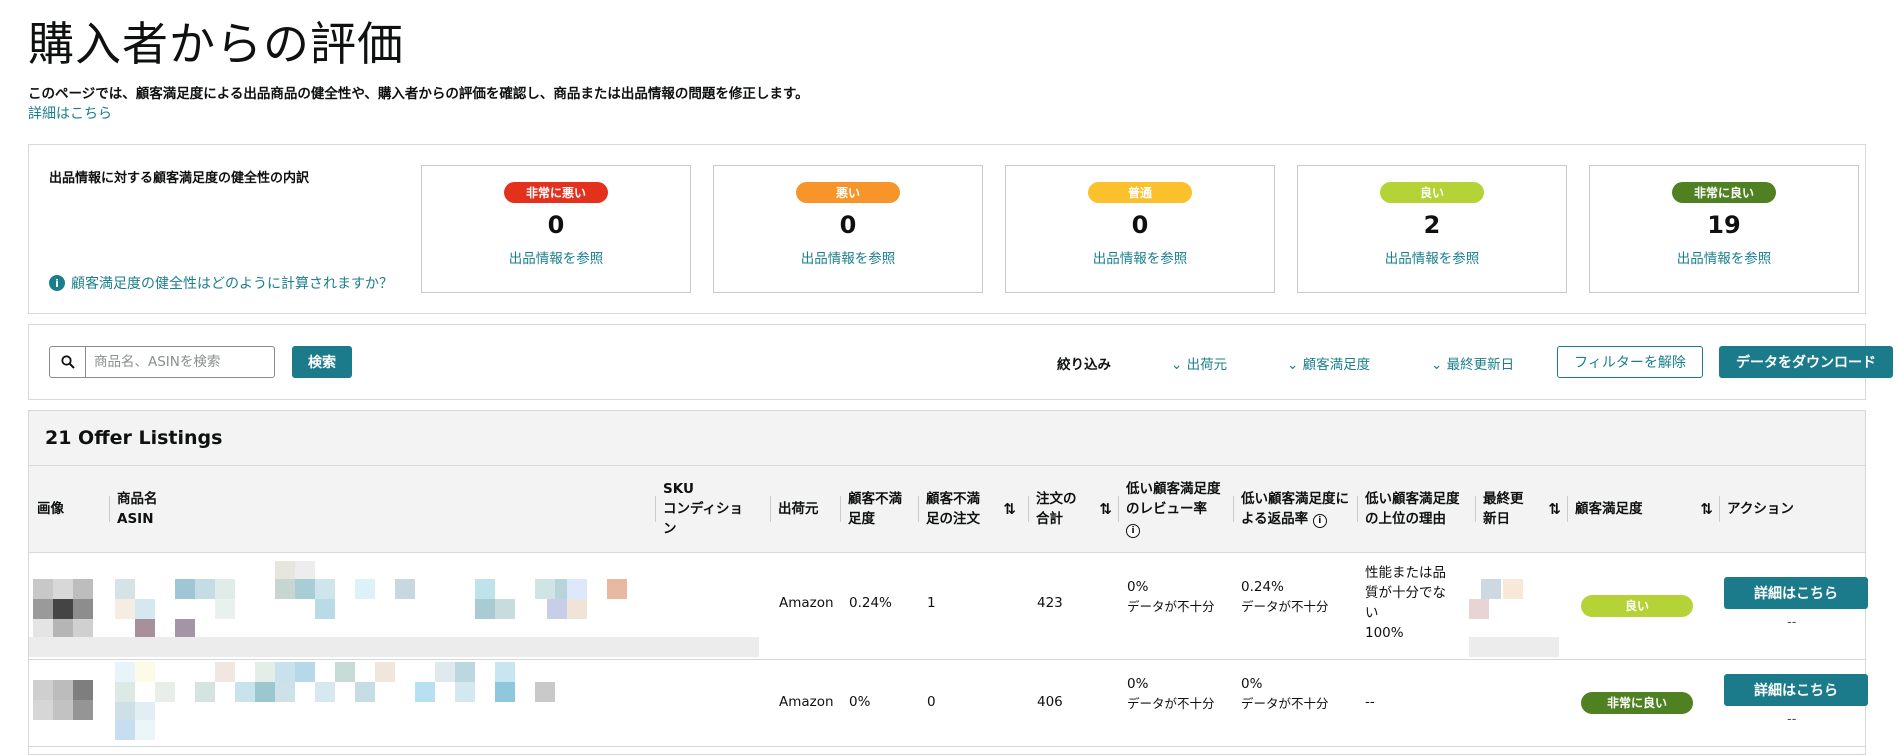 Image resolution: width=1899 pixels, height=755 pixels. I want to click on col-dissat-orders: 顧客不満 足の注文 ⇅, so click(970, 509).